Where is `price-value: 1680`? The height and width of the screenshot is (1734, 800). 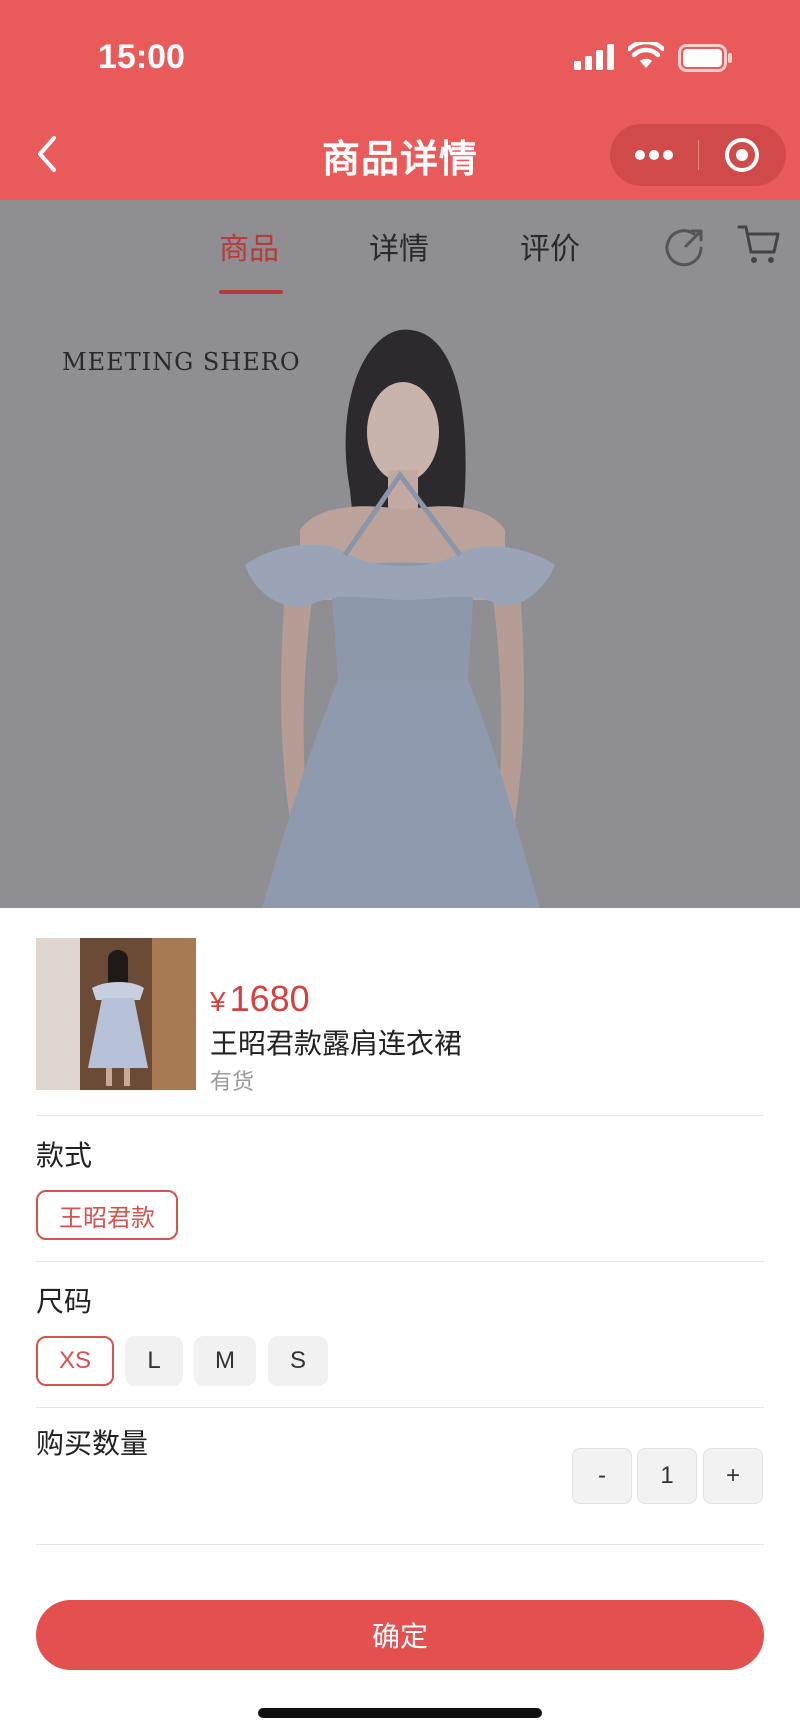 price-value: 1680 is located at coordinates (269, 998).